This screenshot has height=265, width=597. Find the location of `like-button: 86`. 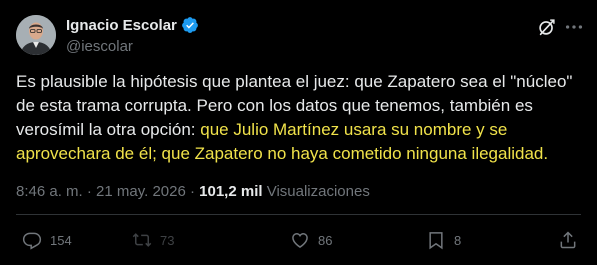

like-button: 86 is located at coordinates (311, 240).